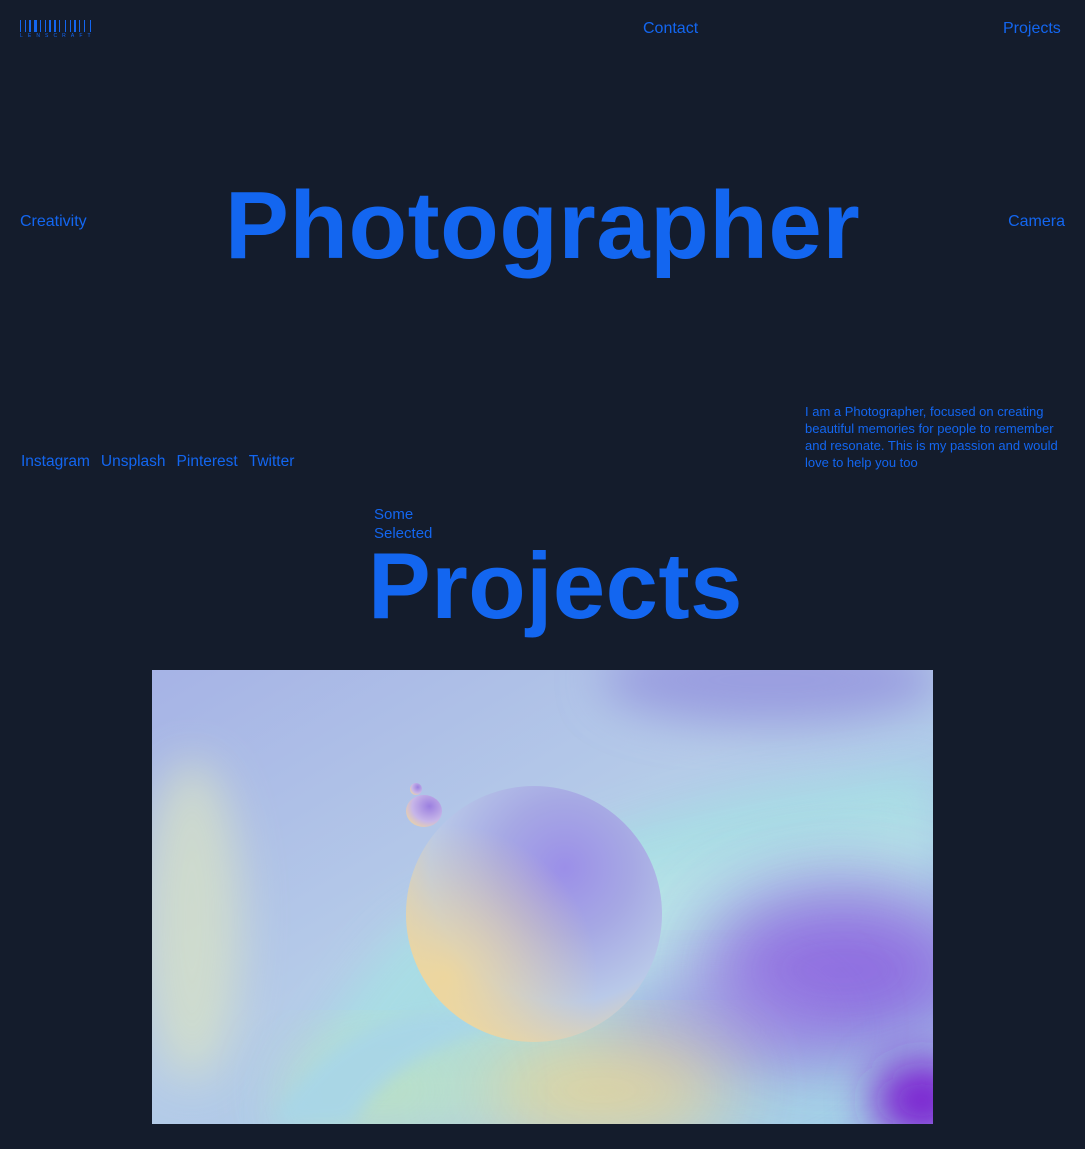 Image resolution: width=1085 pixels, height=1149 pixels. Describe the element at coordinates (55, 462) in the screenshot. I see `social-link-instagram: Instagram` at that location.